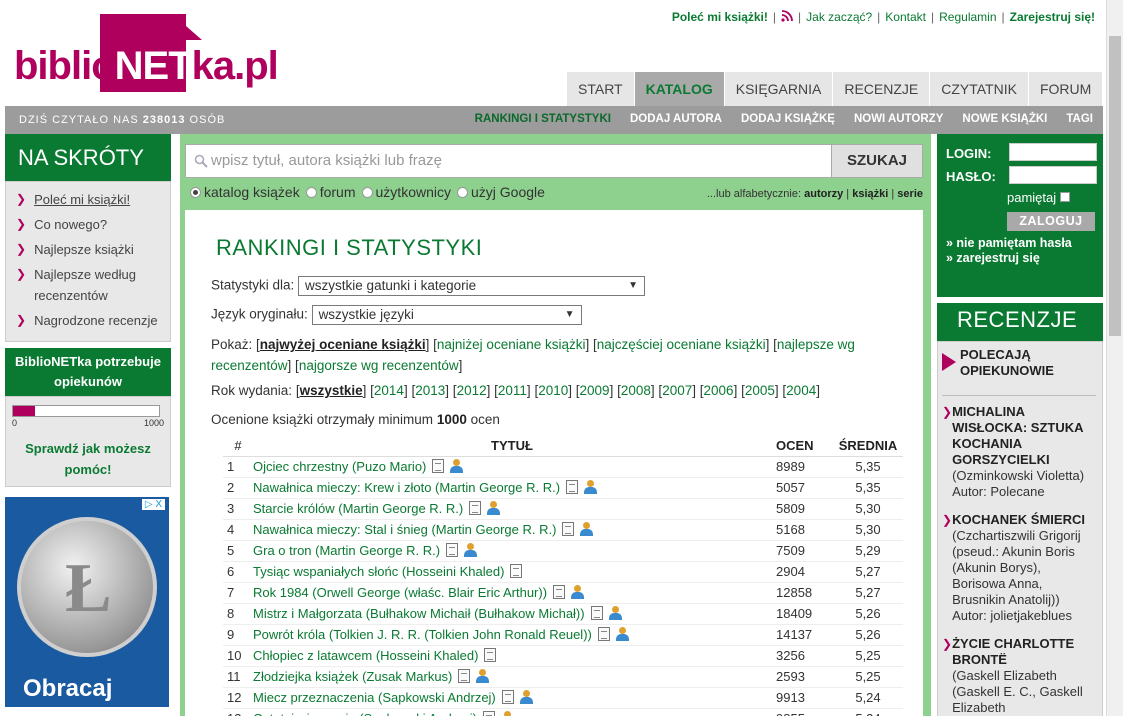  I want to click on year-link: 2004, so click(801, 390).